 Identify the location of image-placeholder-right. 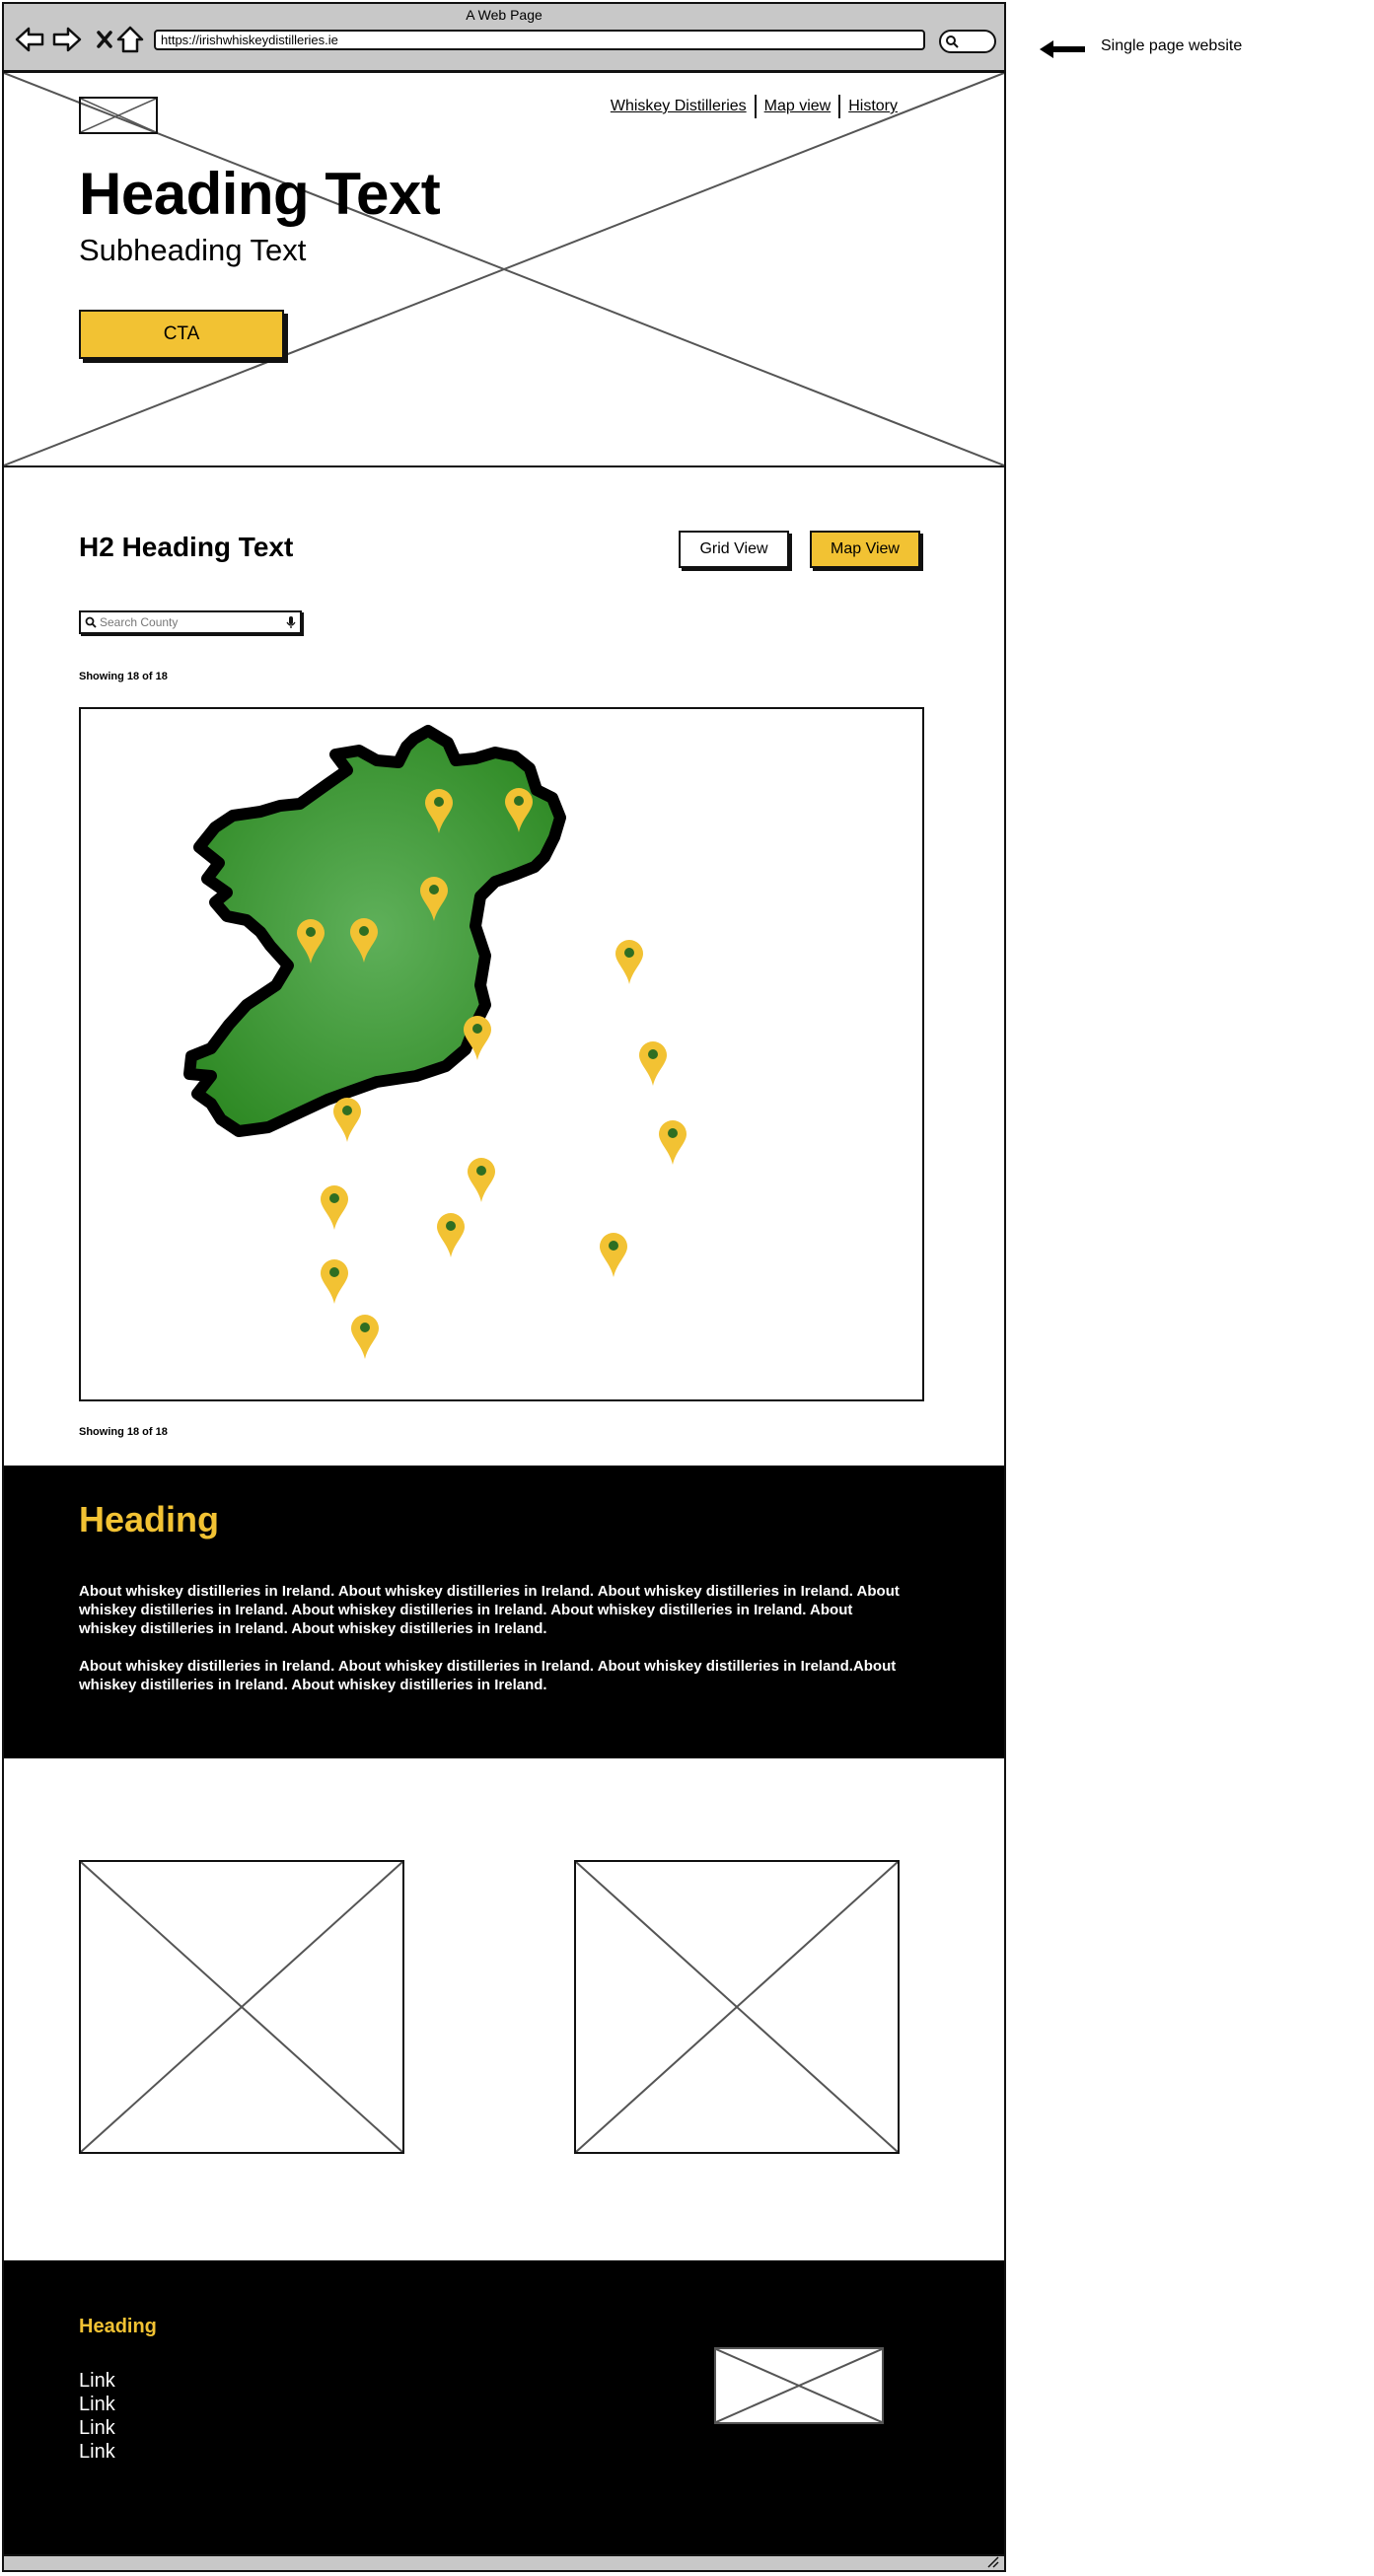
(737, 2007).